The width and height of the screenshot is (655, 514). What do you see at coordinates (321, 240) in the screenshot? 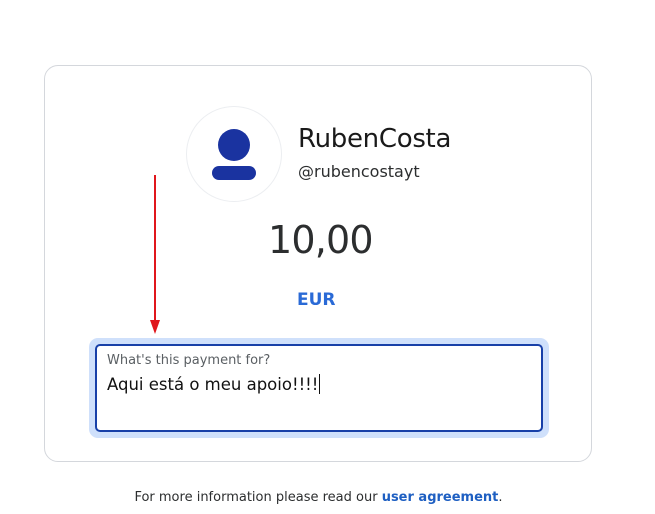
I see `payment-amount: 10,00` at bounding box center [321, 240].